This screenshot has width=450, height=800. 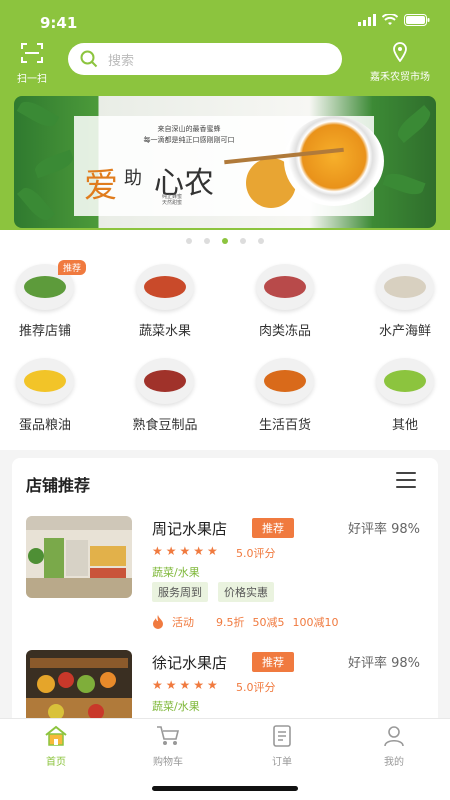 I want to click on category-item: 熟食豆制品, so click(x=165, y=395).